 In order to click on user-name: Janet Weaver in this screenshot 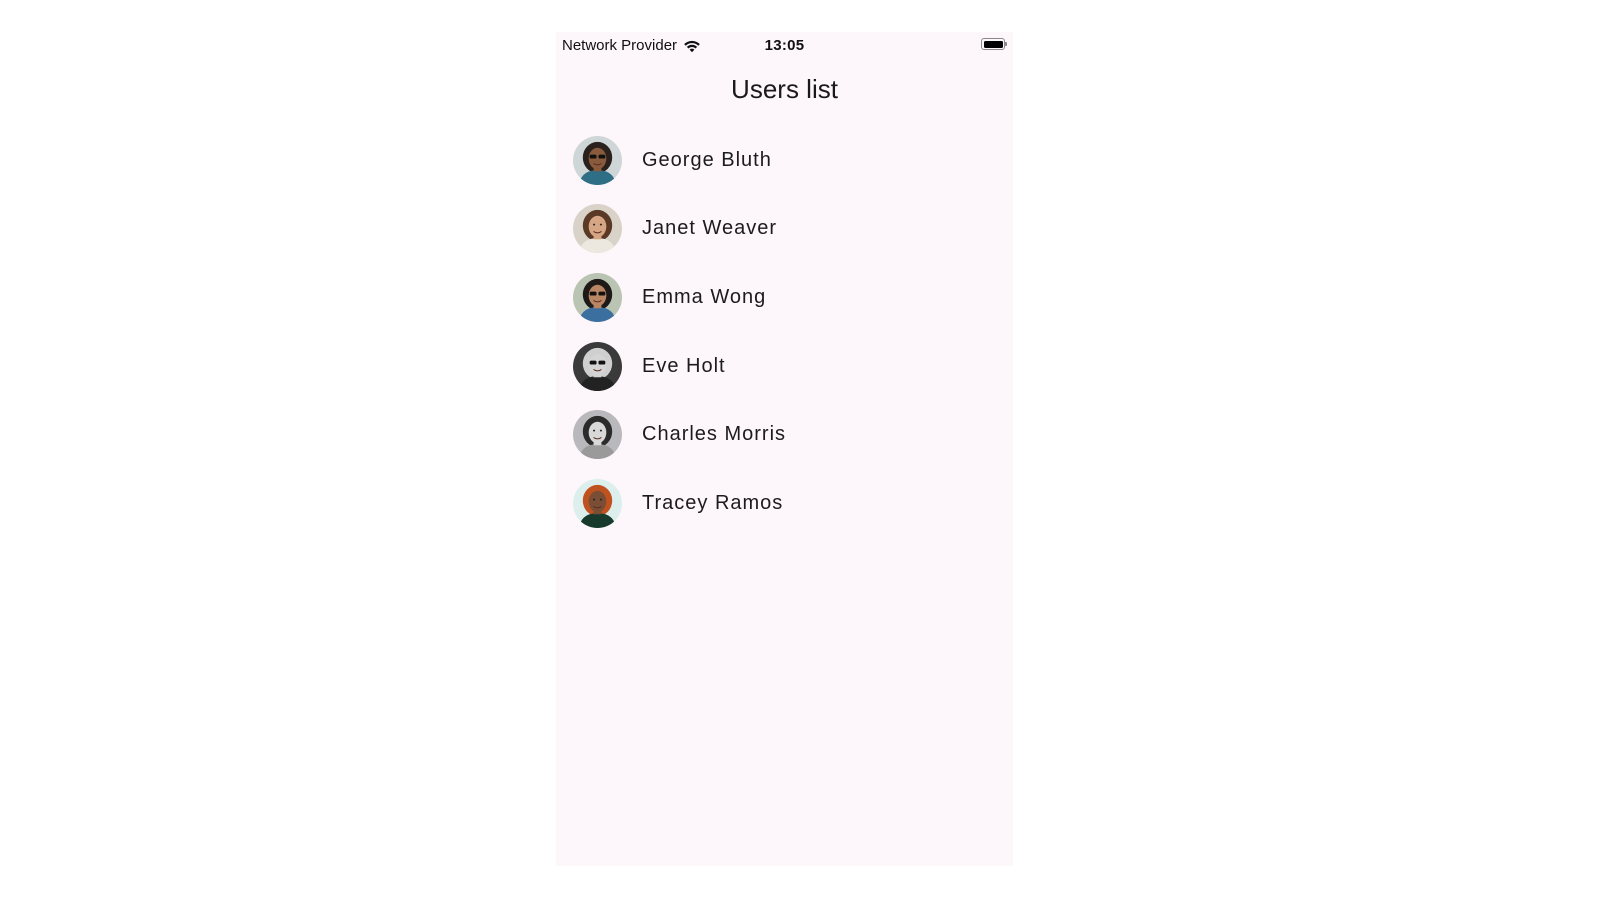, I will do `click(710, 228)`.